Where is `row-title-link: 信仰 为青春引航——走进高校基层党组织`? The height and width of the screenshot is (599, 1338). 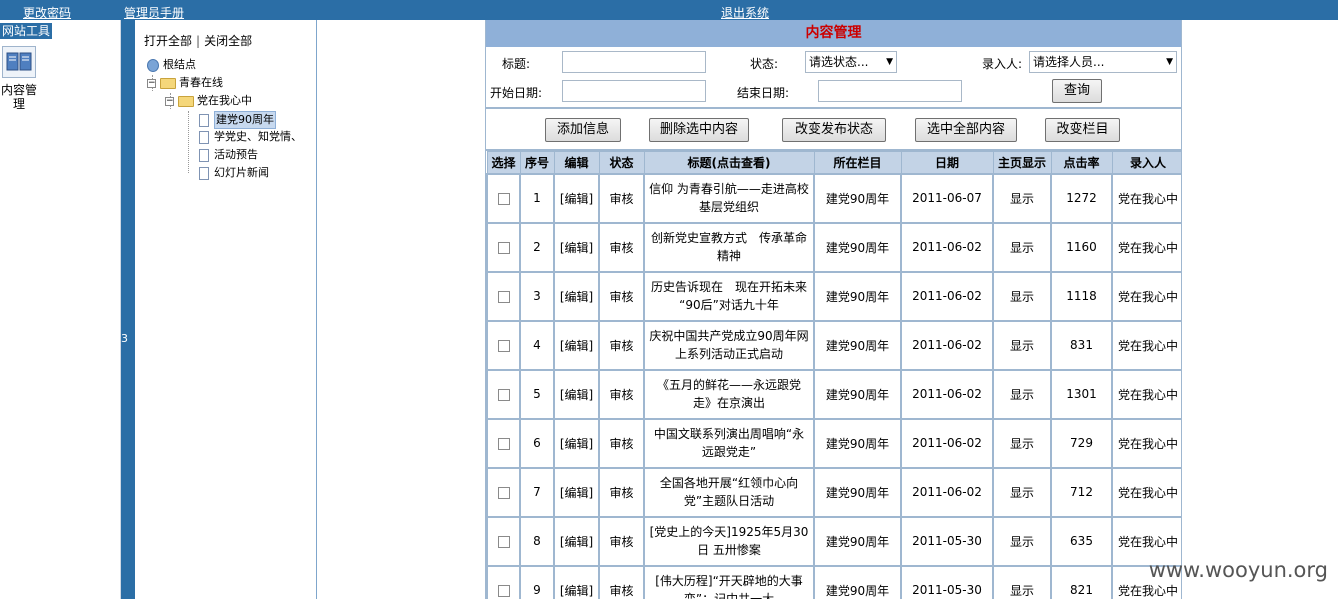 row-title-link: 信仰 为青春引航——走进高校基层党组织 is located at coordinates (729, 198).